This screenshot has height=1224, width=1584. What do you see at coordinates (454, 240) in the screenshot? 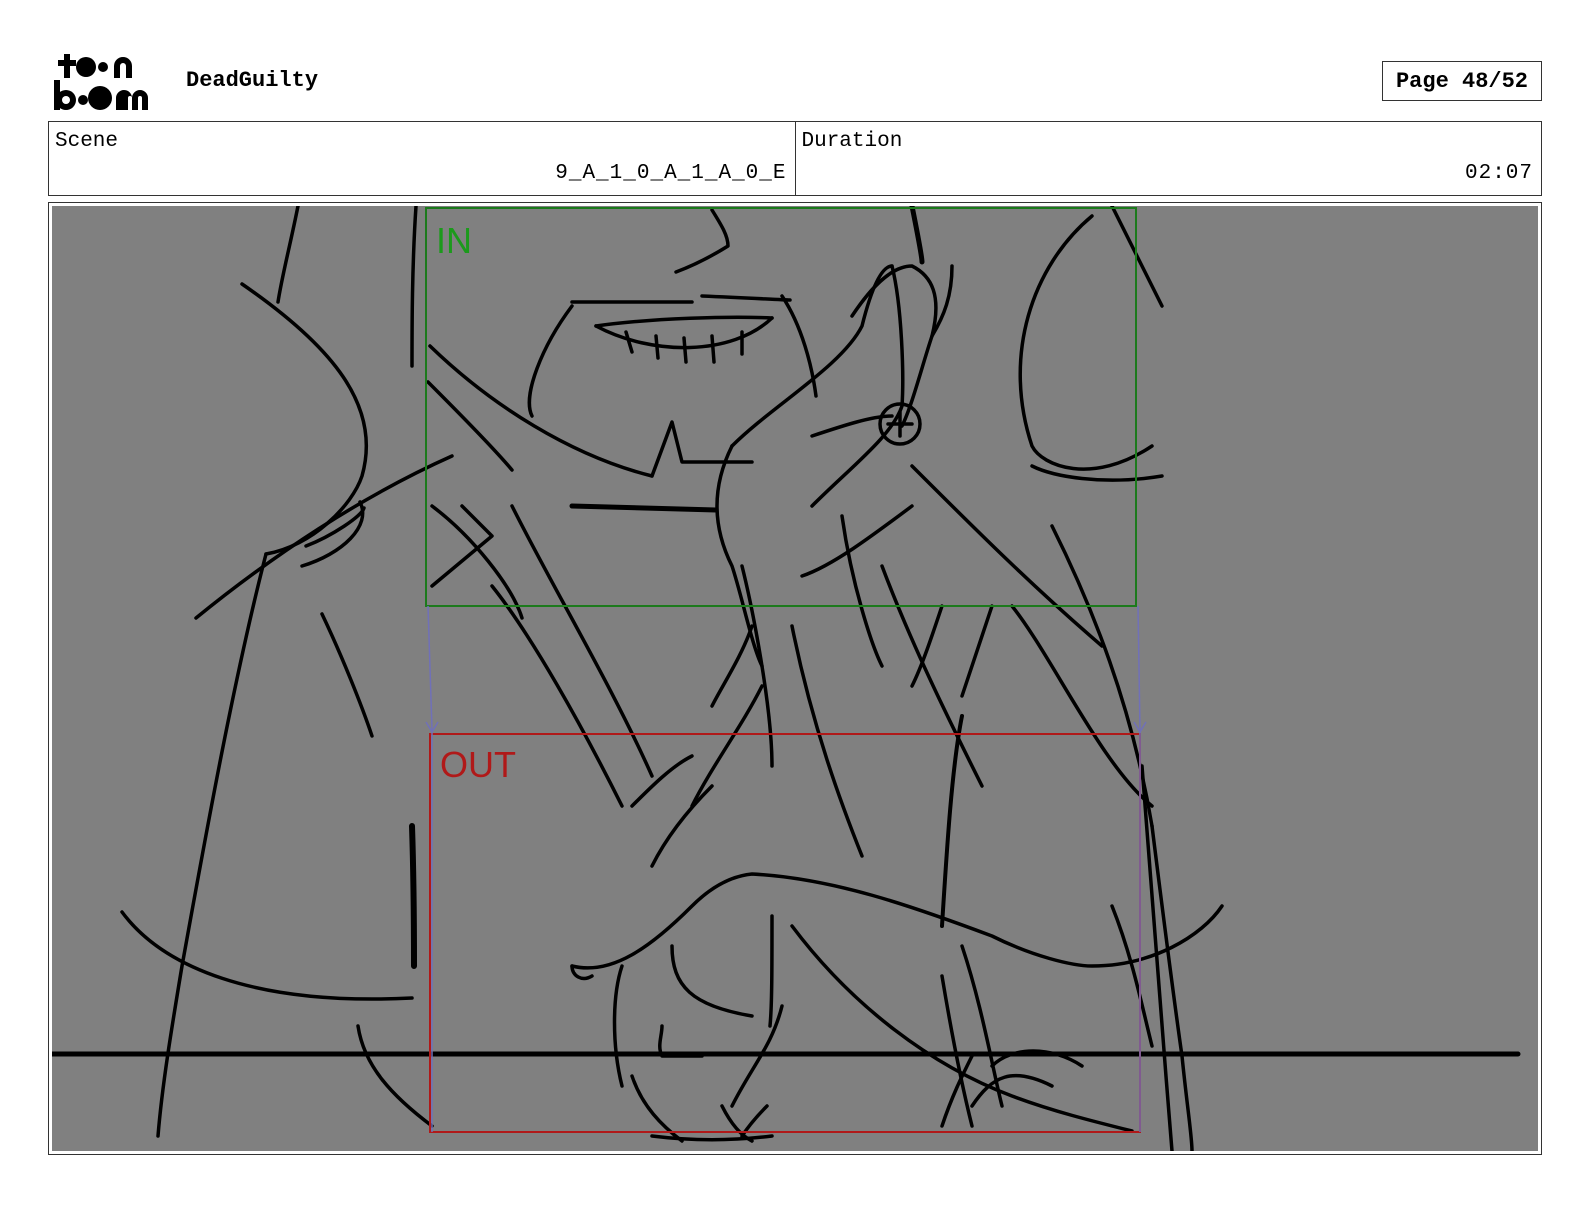
I see `camera-in-label: IN` at bounding box center [454, 240].